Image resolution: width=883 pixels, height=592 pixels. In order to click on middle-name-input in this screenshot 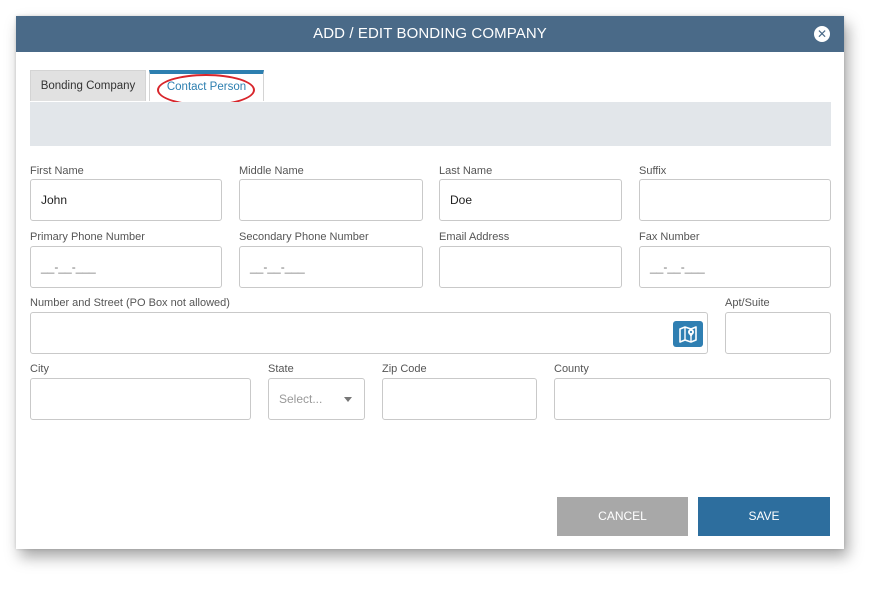, I will do `click(331, 200)`.